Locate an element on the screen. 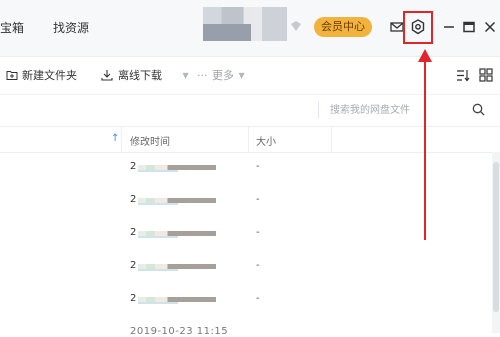 The height and width of the screenshot is (337, 500). close-icon is located at coordinates (490, 27).